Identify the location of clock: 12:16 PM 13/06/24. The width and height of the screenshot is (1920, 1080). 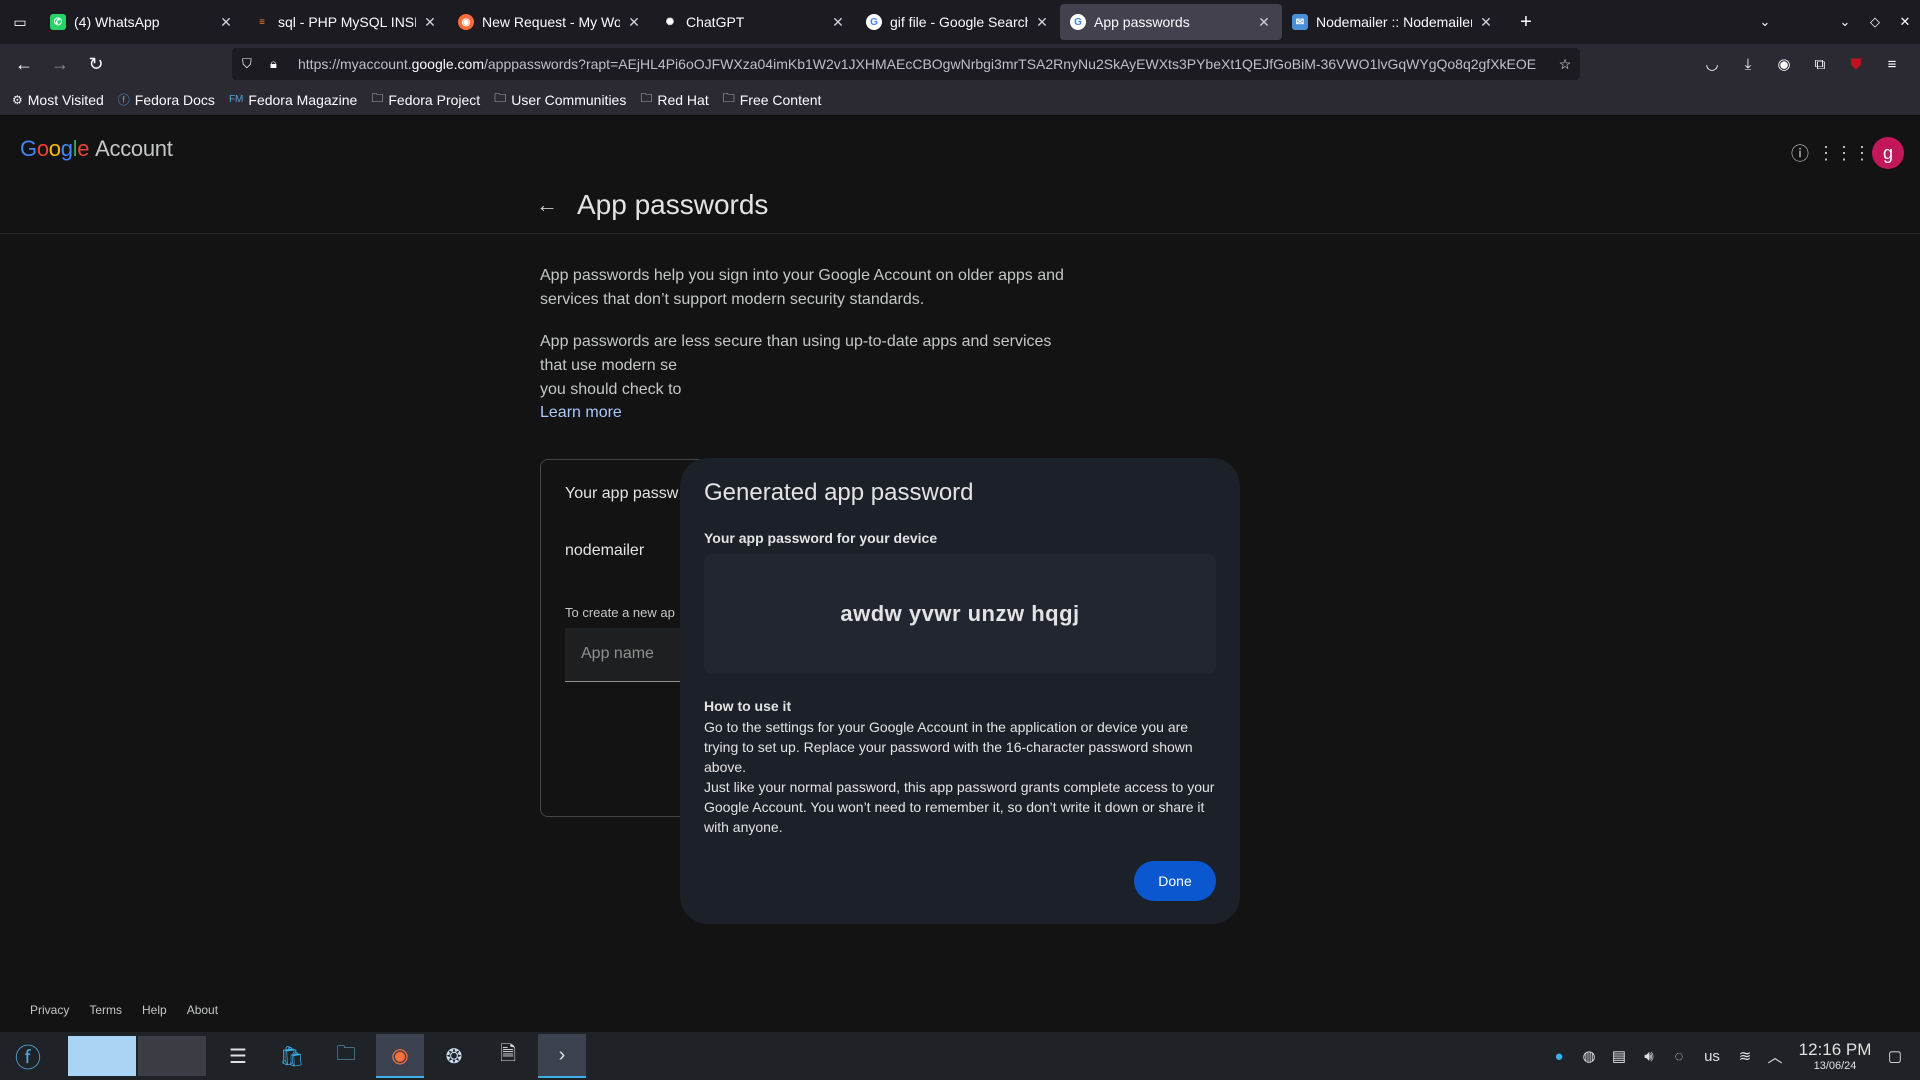
(1835, 1056).